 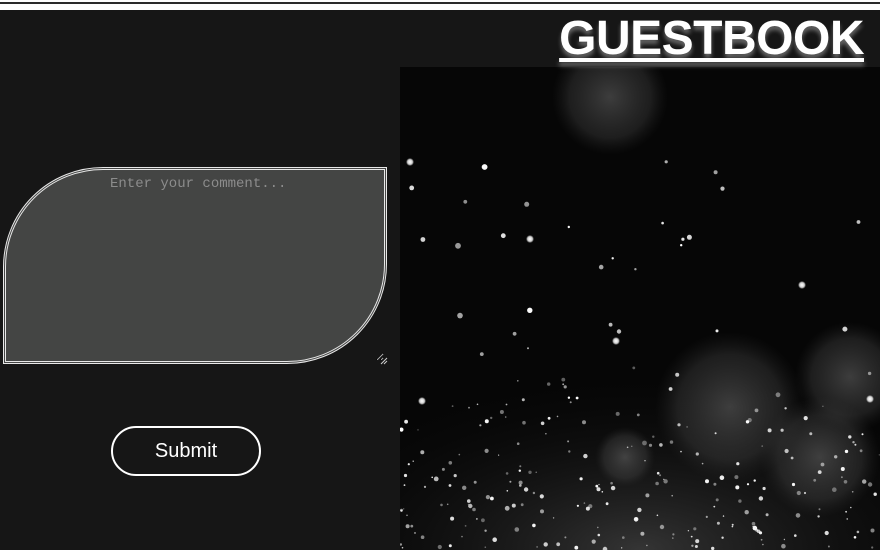 I want to click on page-title: GUESTBOOK, so click(x=711, y=38).